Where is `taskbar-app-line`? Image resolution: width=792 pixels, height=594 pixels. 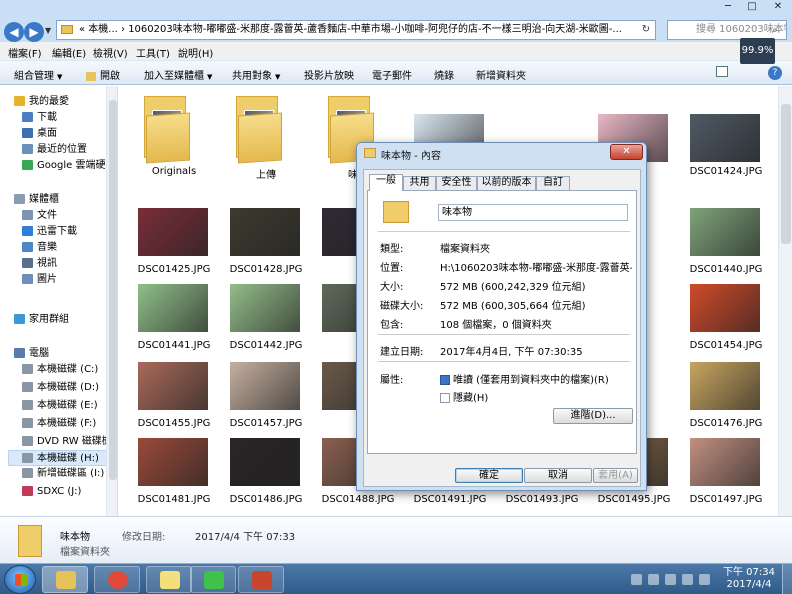
taskbar-app-line is located at coordinates (213, 579).